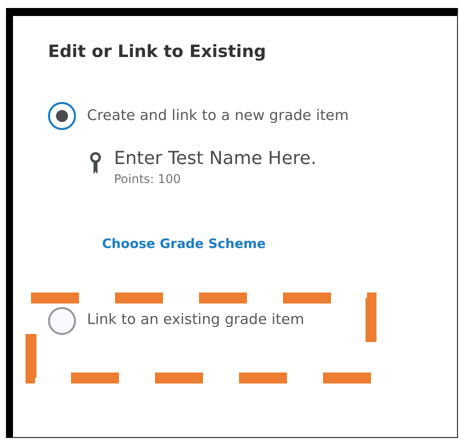  What do you see at coordinates (218, 117) in the screenshot?
I see `radio-label: Create and link to a new grade item` at bounding box center [218, 117].